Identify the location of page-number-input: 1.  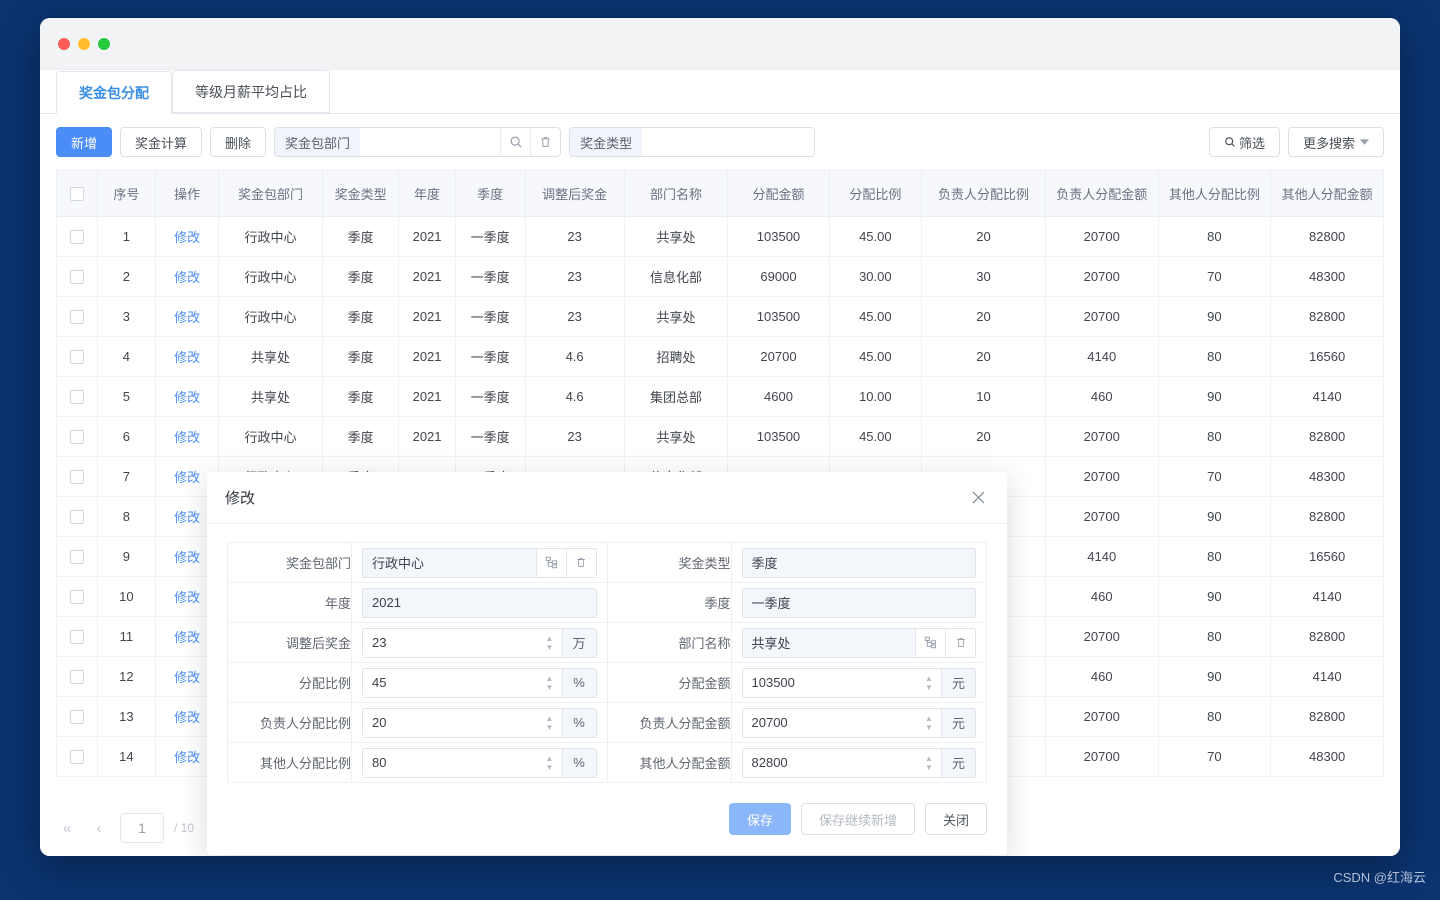
(142, 828).